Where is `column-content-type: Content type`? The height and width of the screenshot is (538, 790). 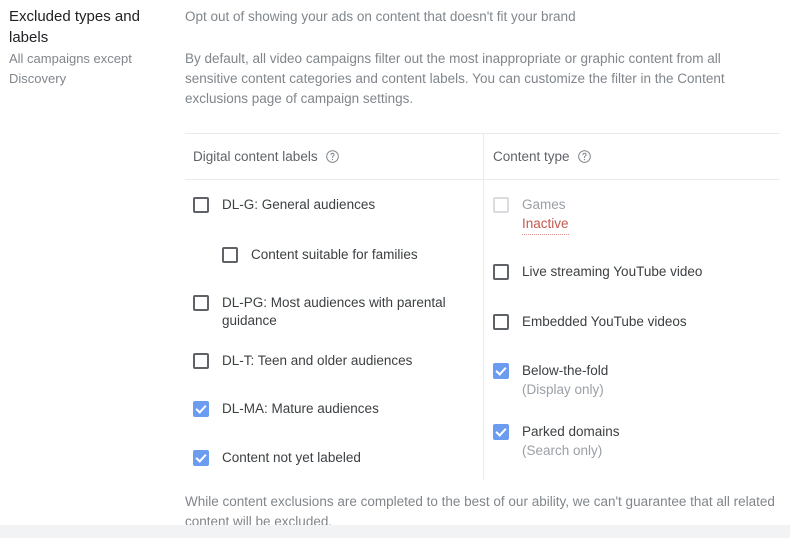
column-content-type: Content type is located at coordinates (631, 156).